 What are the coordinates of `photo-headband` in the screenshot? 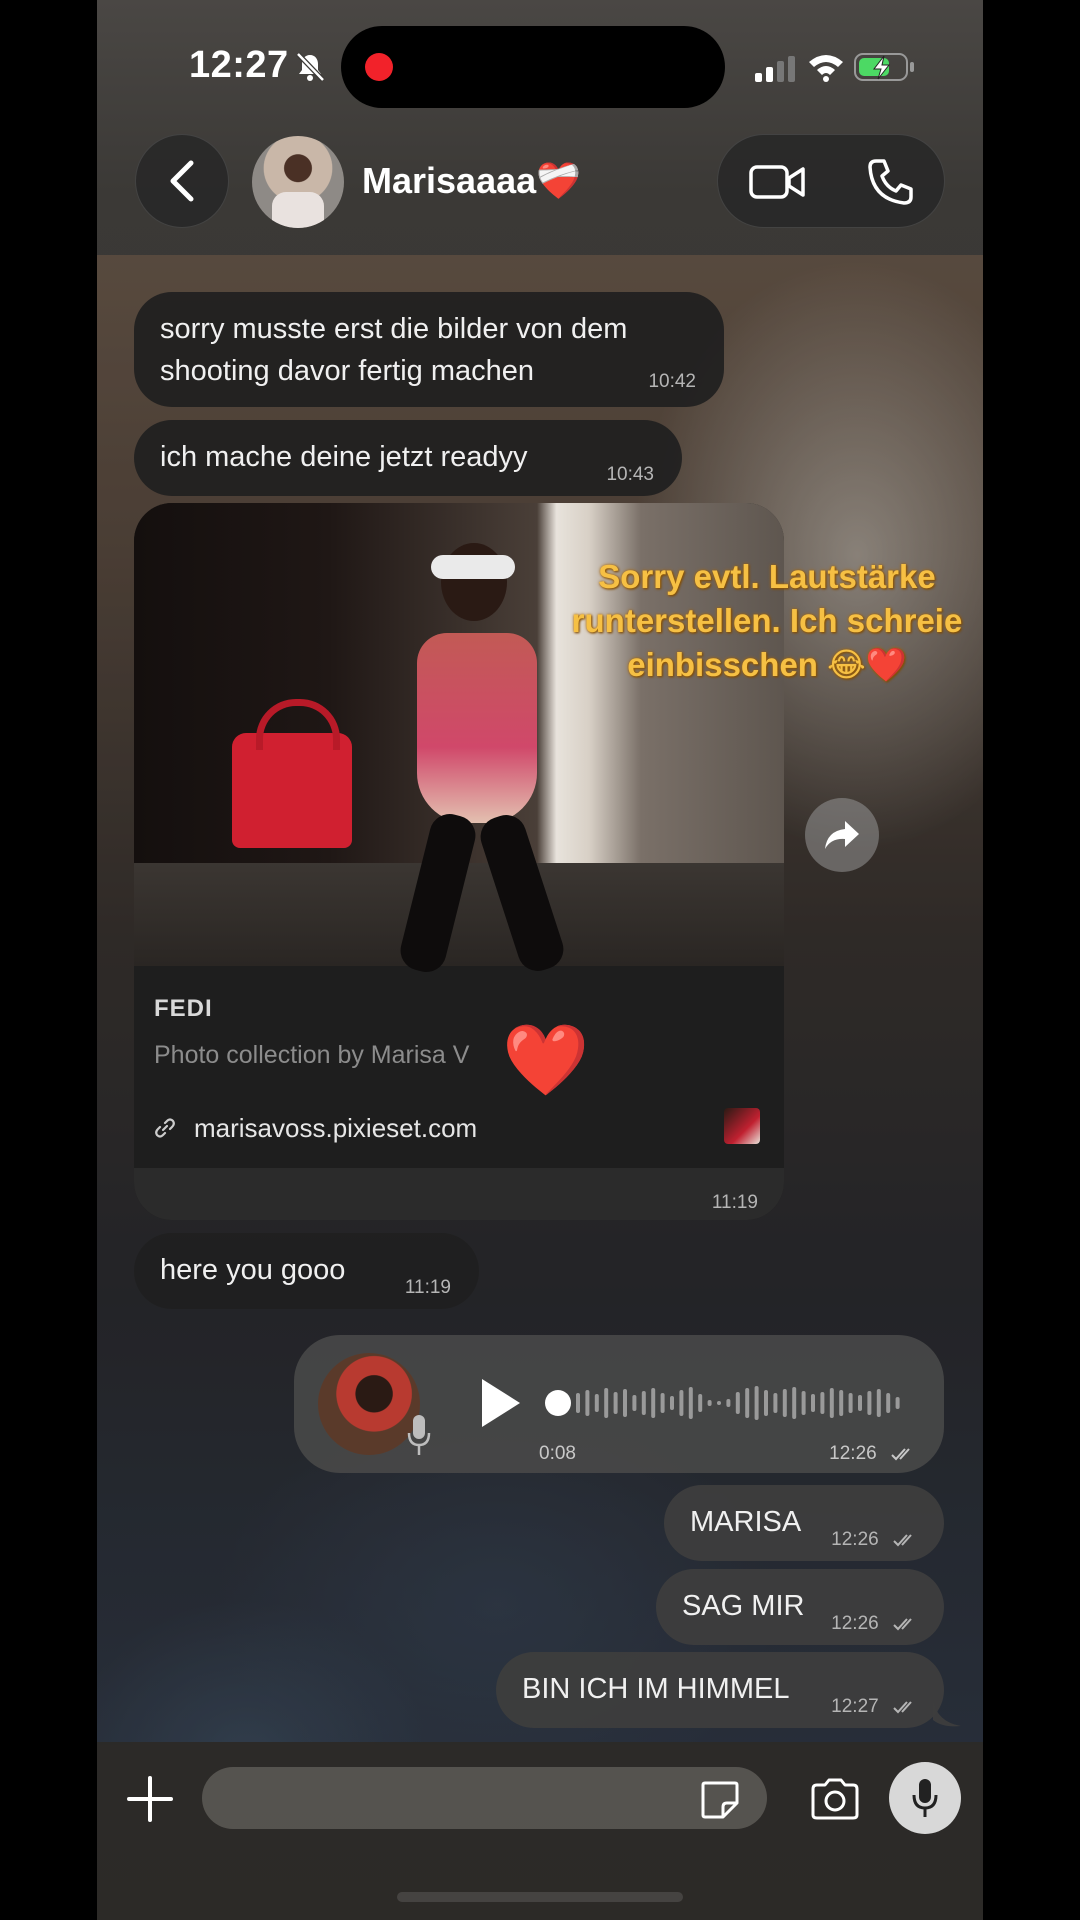 It's located at (473, 567).